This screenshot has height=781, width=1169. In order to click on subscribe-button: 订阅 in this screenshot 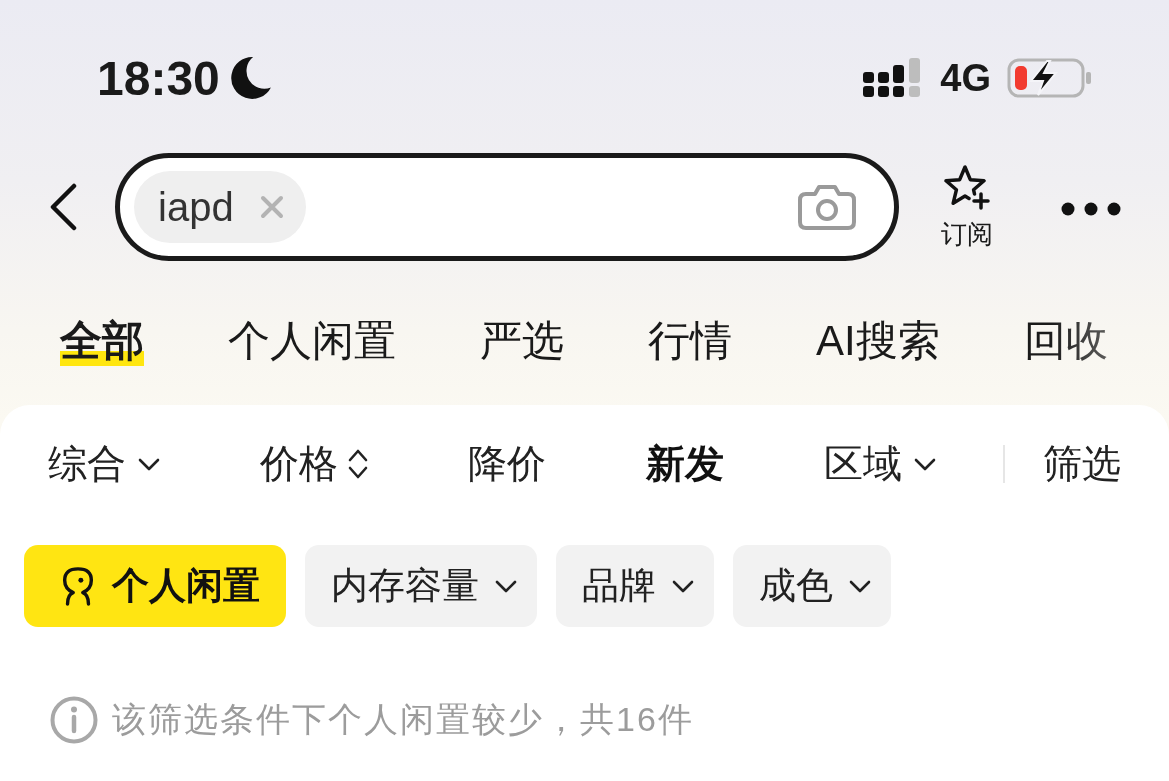, I will do `click(967, 207)`.